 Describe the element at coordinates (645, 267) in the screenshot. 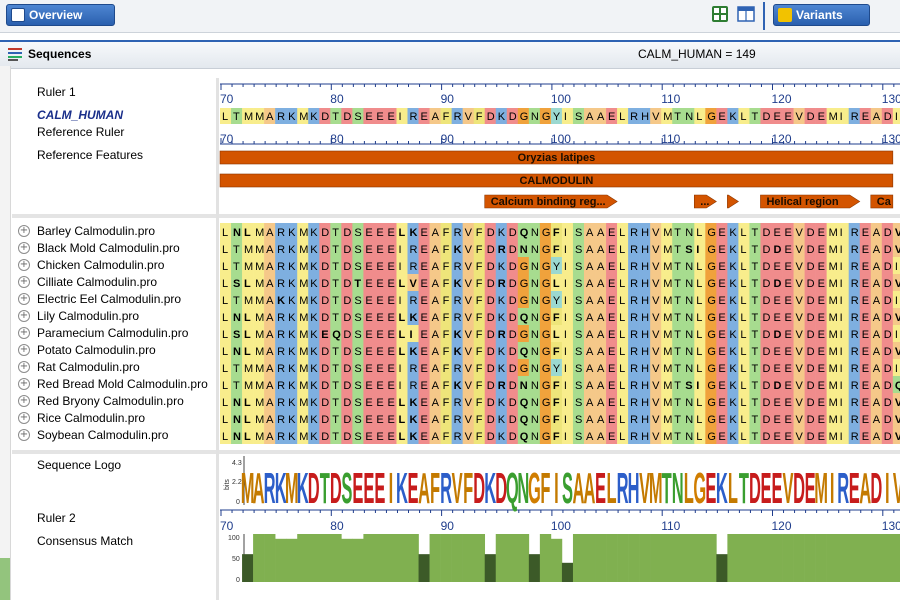

I see `alignment-residue: H` at that location.